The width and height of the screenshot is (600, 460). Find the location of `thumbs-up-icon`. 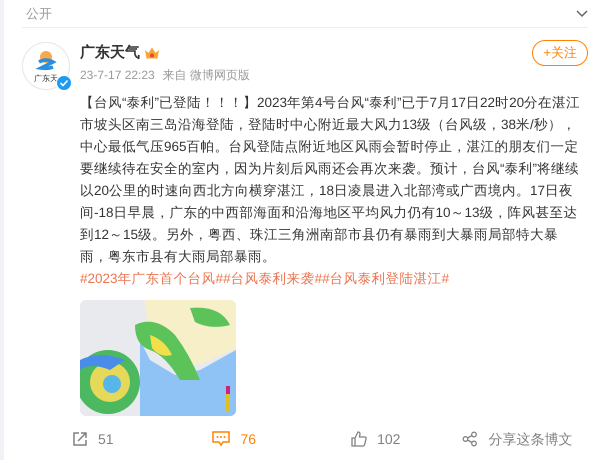

thumbs-up-icon is located at coordinates (359, 439).